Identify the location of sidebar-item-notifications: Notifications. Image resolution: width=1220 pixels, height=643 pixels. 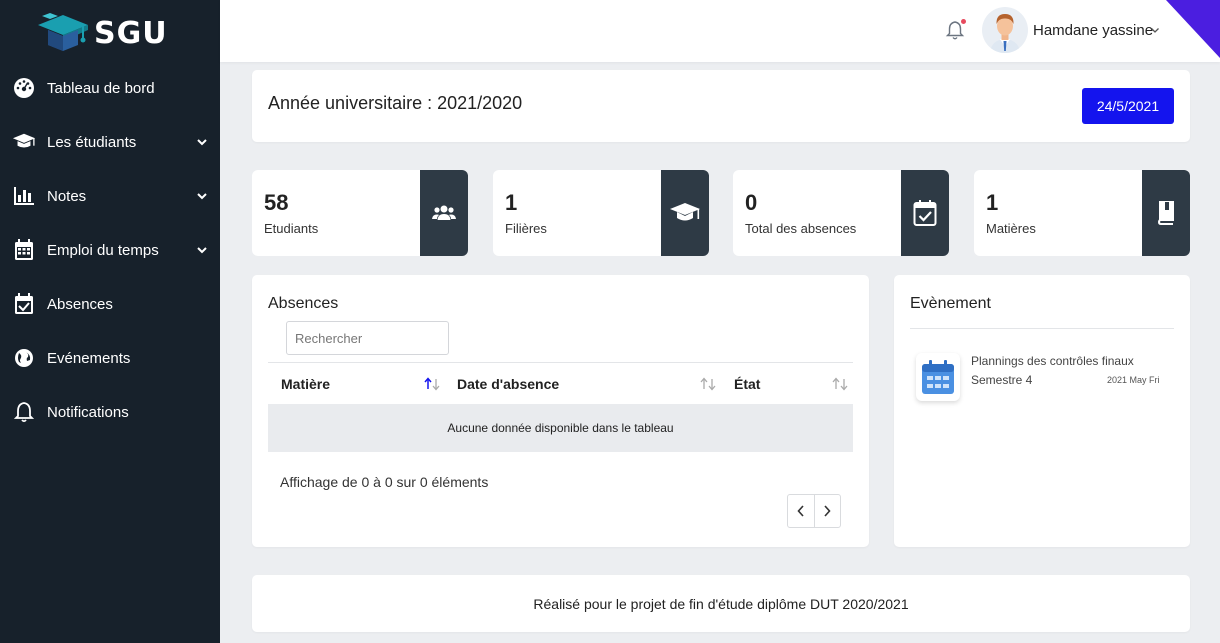
(110, 412).